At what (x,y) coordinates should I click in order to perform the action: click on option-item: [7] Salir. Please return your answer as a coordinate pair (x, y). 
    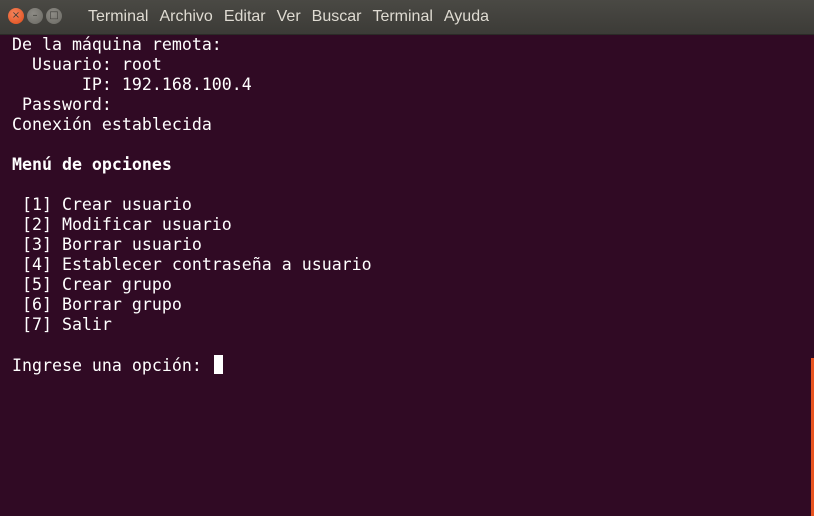
    Looking at the image, I should click on (62, 324).